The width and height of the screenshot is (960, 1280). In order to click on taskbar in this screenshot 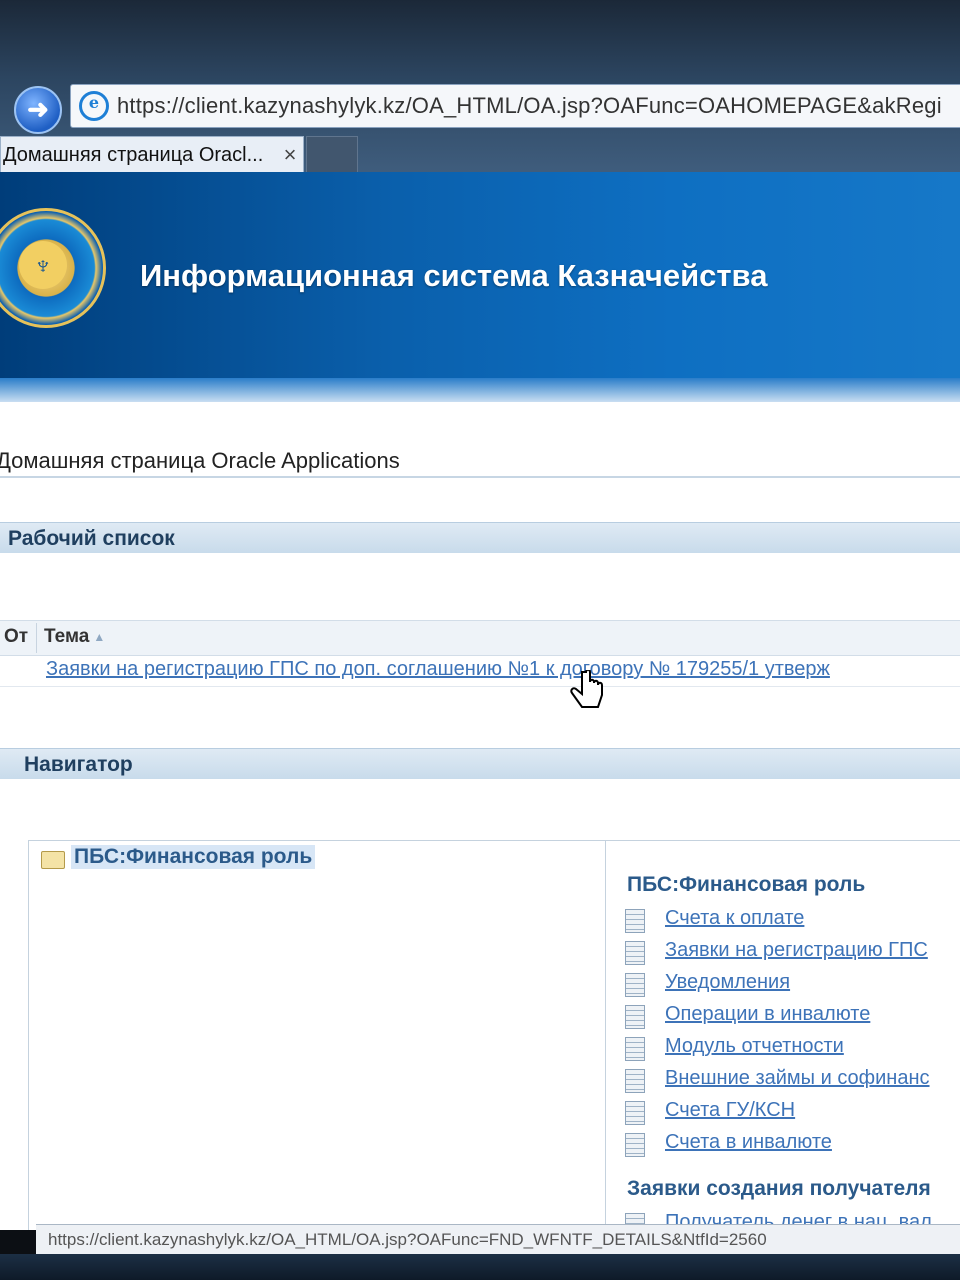, I will do `click(480, 1267)`.